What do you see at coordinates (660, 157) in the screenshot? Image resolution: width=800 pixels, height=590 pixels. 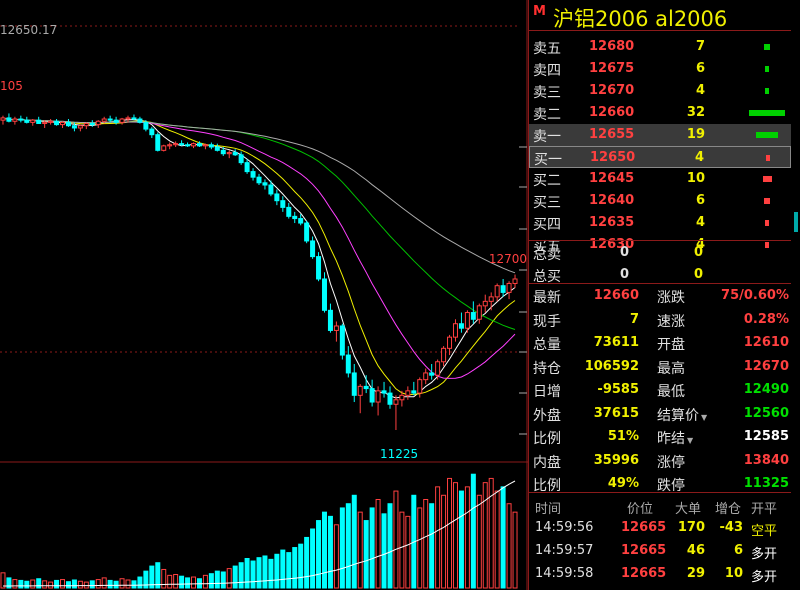 I see `bid-row: 买一 12650 4` at bounding box center [660, 157].